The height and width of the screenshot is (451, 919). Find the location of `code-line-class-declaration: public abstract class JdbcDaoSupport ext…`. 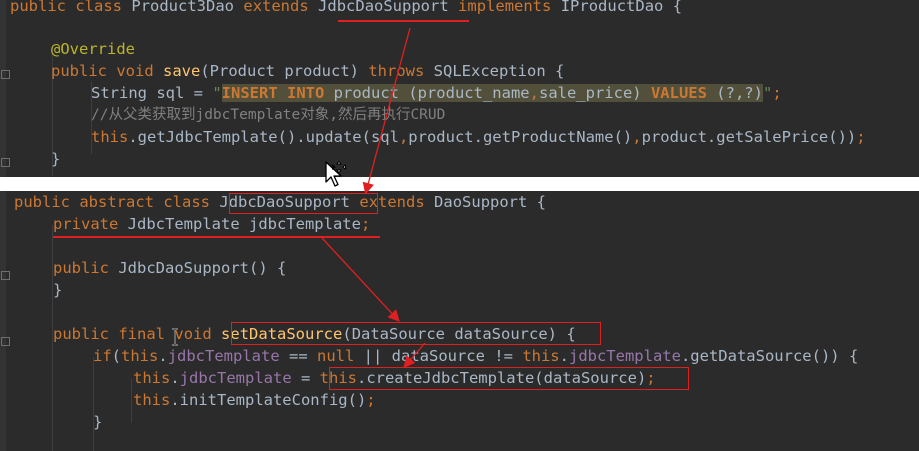

code-line-class-declaration: public abstract class JdbcDaoSupport ext… is located at coordinates (280, 202).